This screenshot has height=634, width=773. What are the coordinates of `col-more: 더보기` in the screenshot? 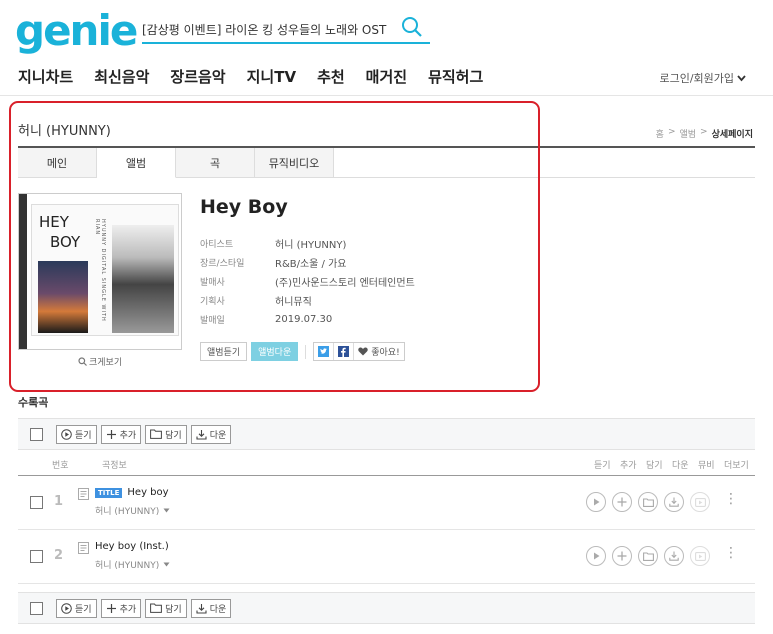 It's located at (736, 466).